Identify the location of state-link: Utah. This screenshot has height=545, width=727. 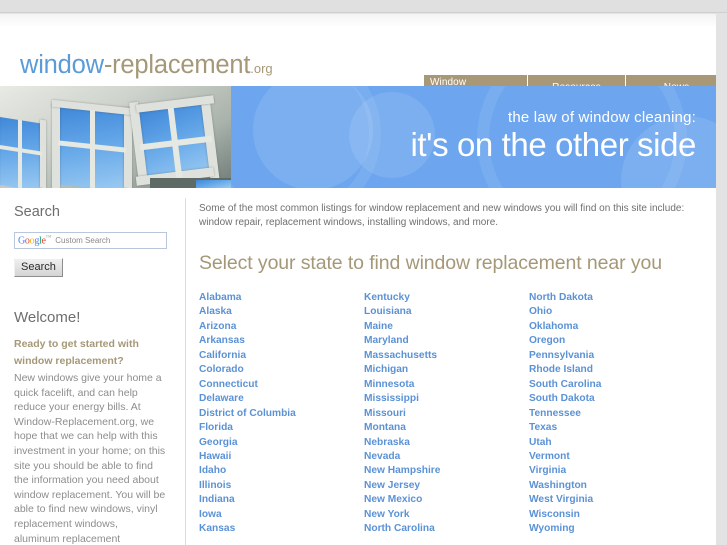
(611, 443).